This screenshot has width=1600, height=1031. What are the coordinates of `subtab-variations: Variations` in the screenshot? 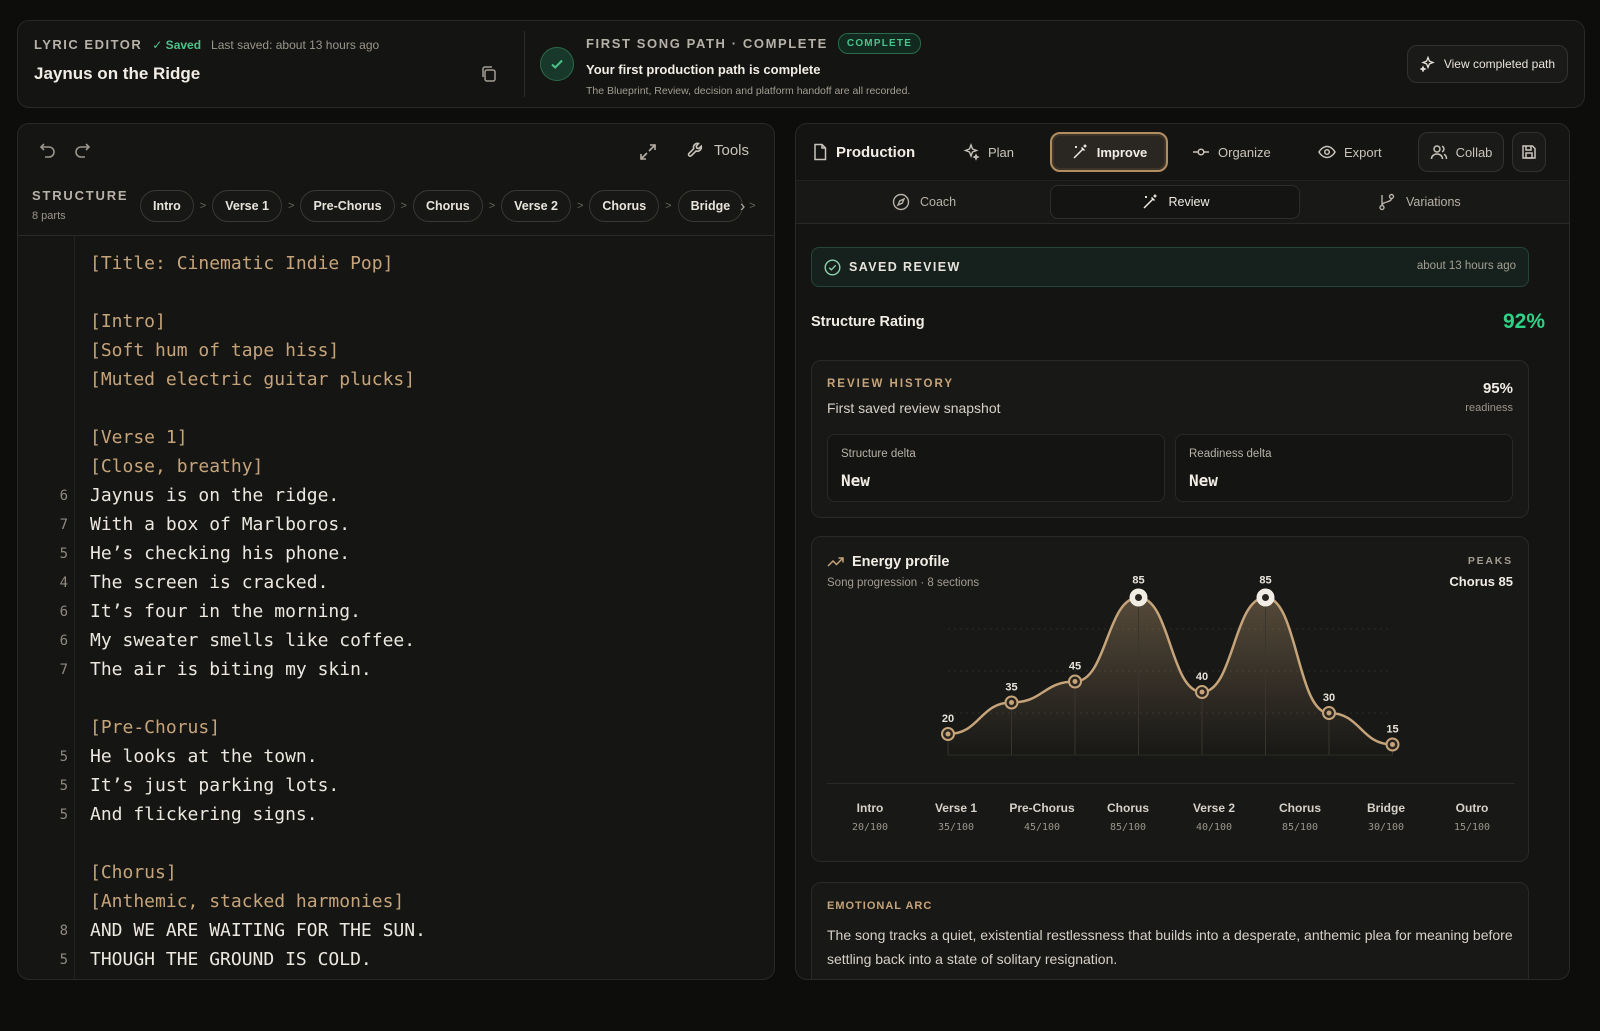 It's located at (1419, 202).